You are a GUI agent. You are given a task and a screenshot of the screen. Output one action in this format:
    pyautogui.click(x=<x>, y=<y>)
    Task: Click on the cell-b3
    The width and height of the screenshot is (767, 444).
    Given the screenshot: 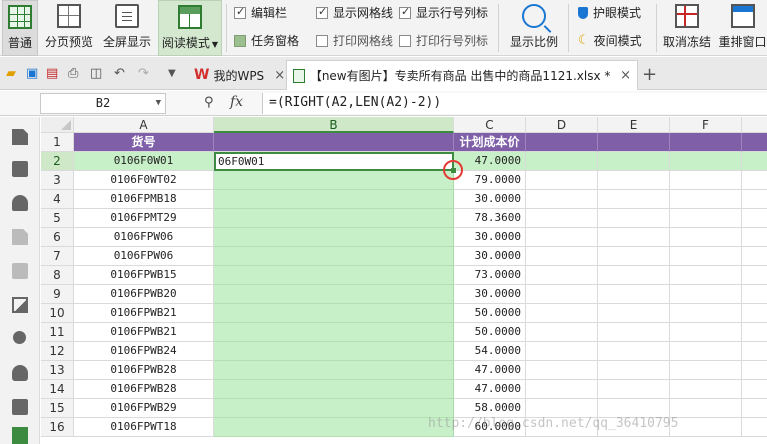 What is the action you would take?
    pyautogui.click(x=334, y=180)
    